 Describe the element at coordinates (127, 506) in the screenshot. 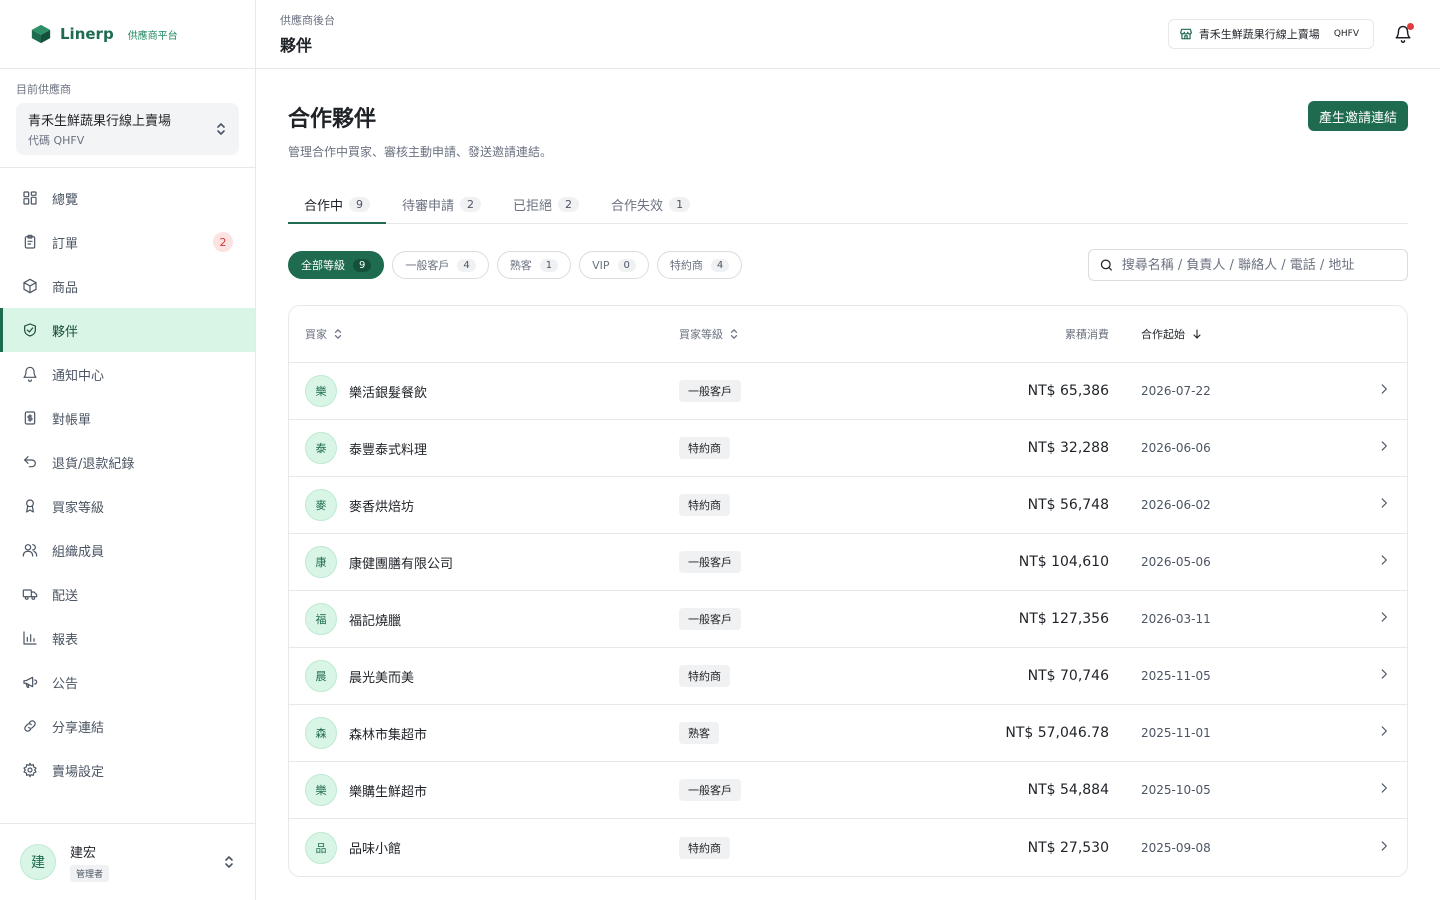

I see `sidebar-item-buyer-levels: 買家等級` at that location.